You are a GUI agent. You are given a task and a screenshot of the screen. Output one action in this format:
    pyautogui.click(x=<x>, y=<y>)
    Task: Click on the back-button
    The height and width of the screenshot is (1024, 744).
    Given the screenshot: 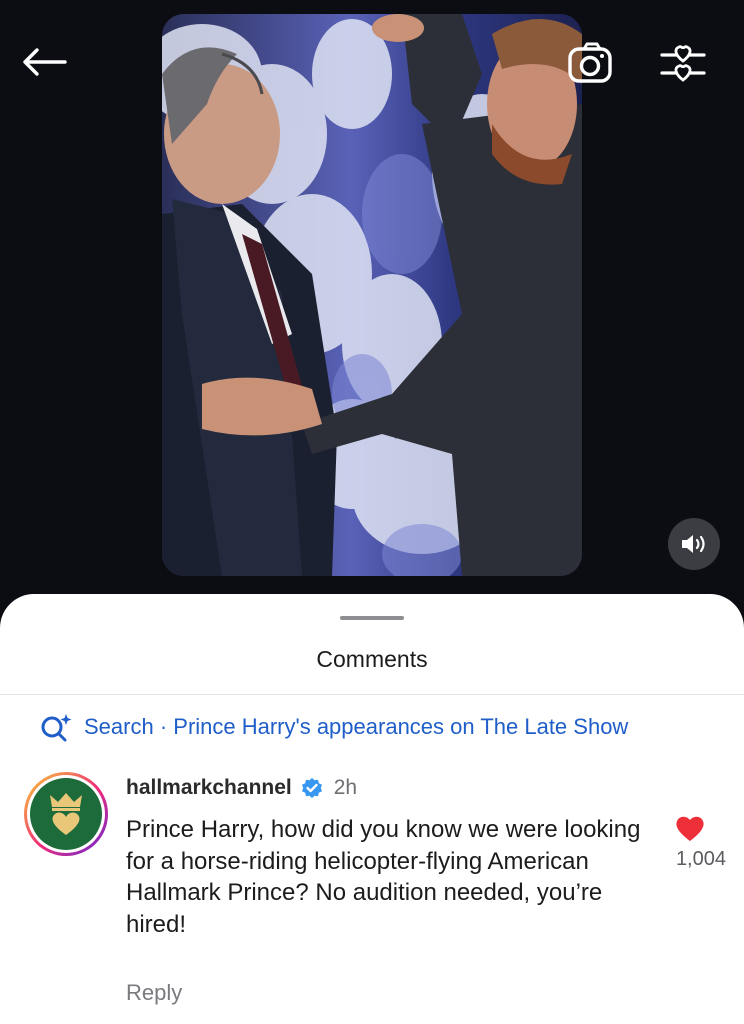 What is the action you would take?
    pyautogui.click(x=44, y=62)
    